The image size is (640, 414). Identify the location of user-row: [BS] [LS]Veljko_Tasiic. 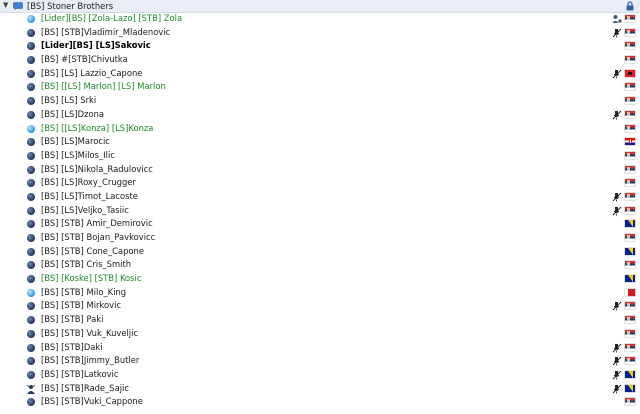
(320, 211).